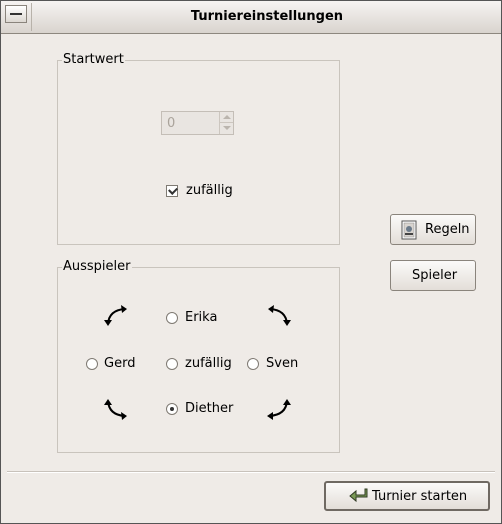 Image resolution: width=502 pixels, height=524 pixels. I want to click on radio-sven-label: Sven, so click(282, 363).